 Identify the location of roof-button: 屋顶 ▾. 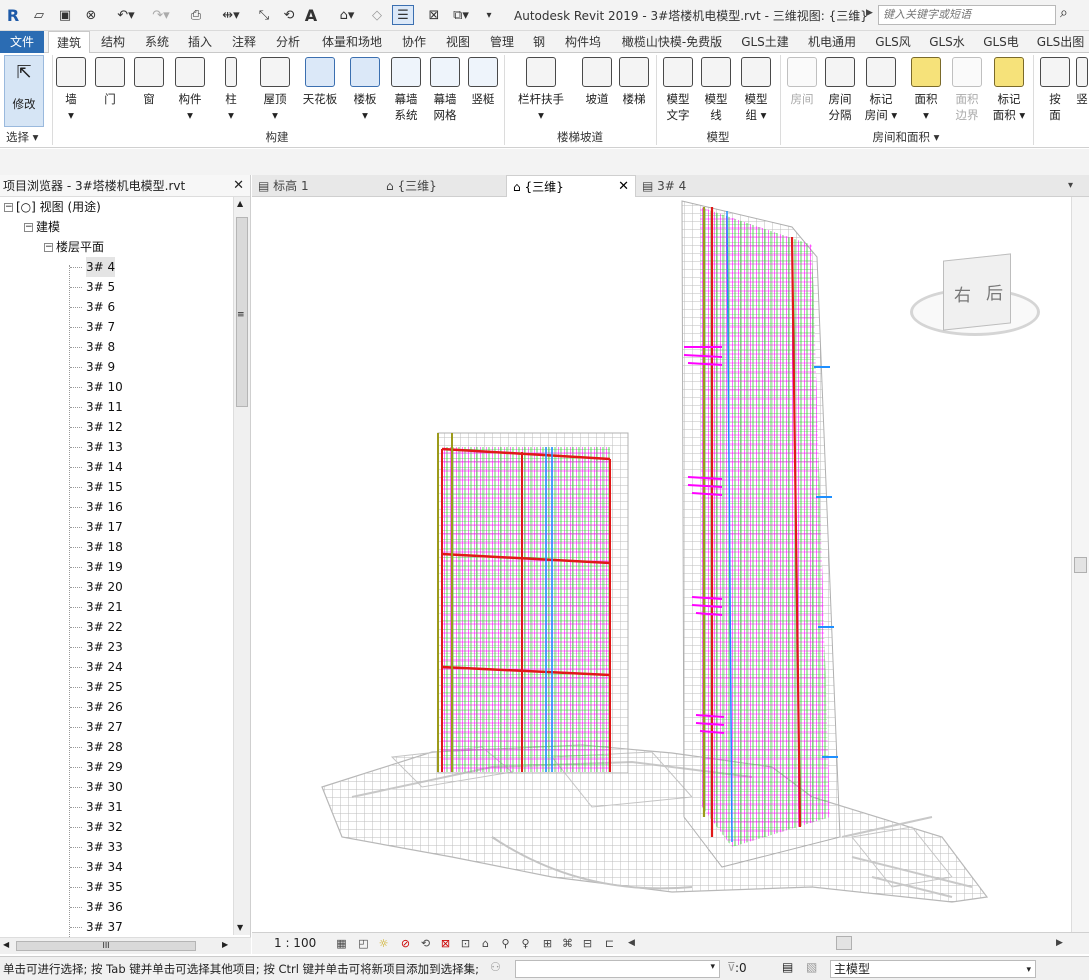
(275, 95).